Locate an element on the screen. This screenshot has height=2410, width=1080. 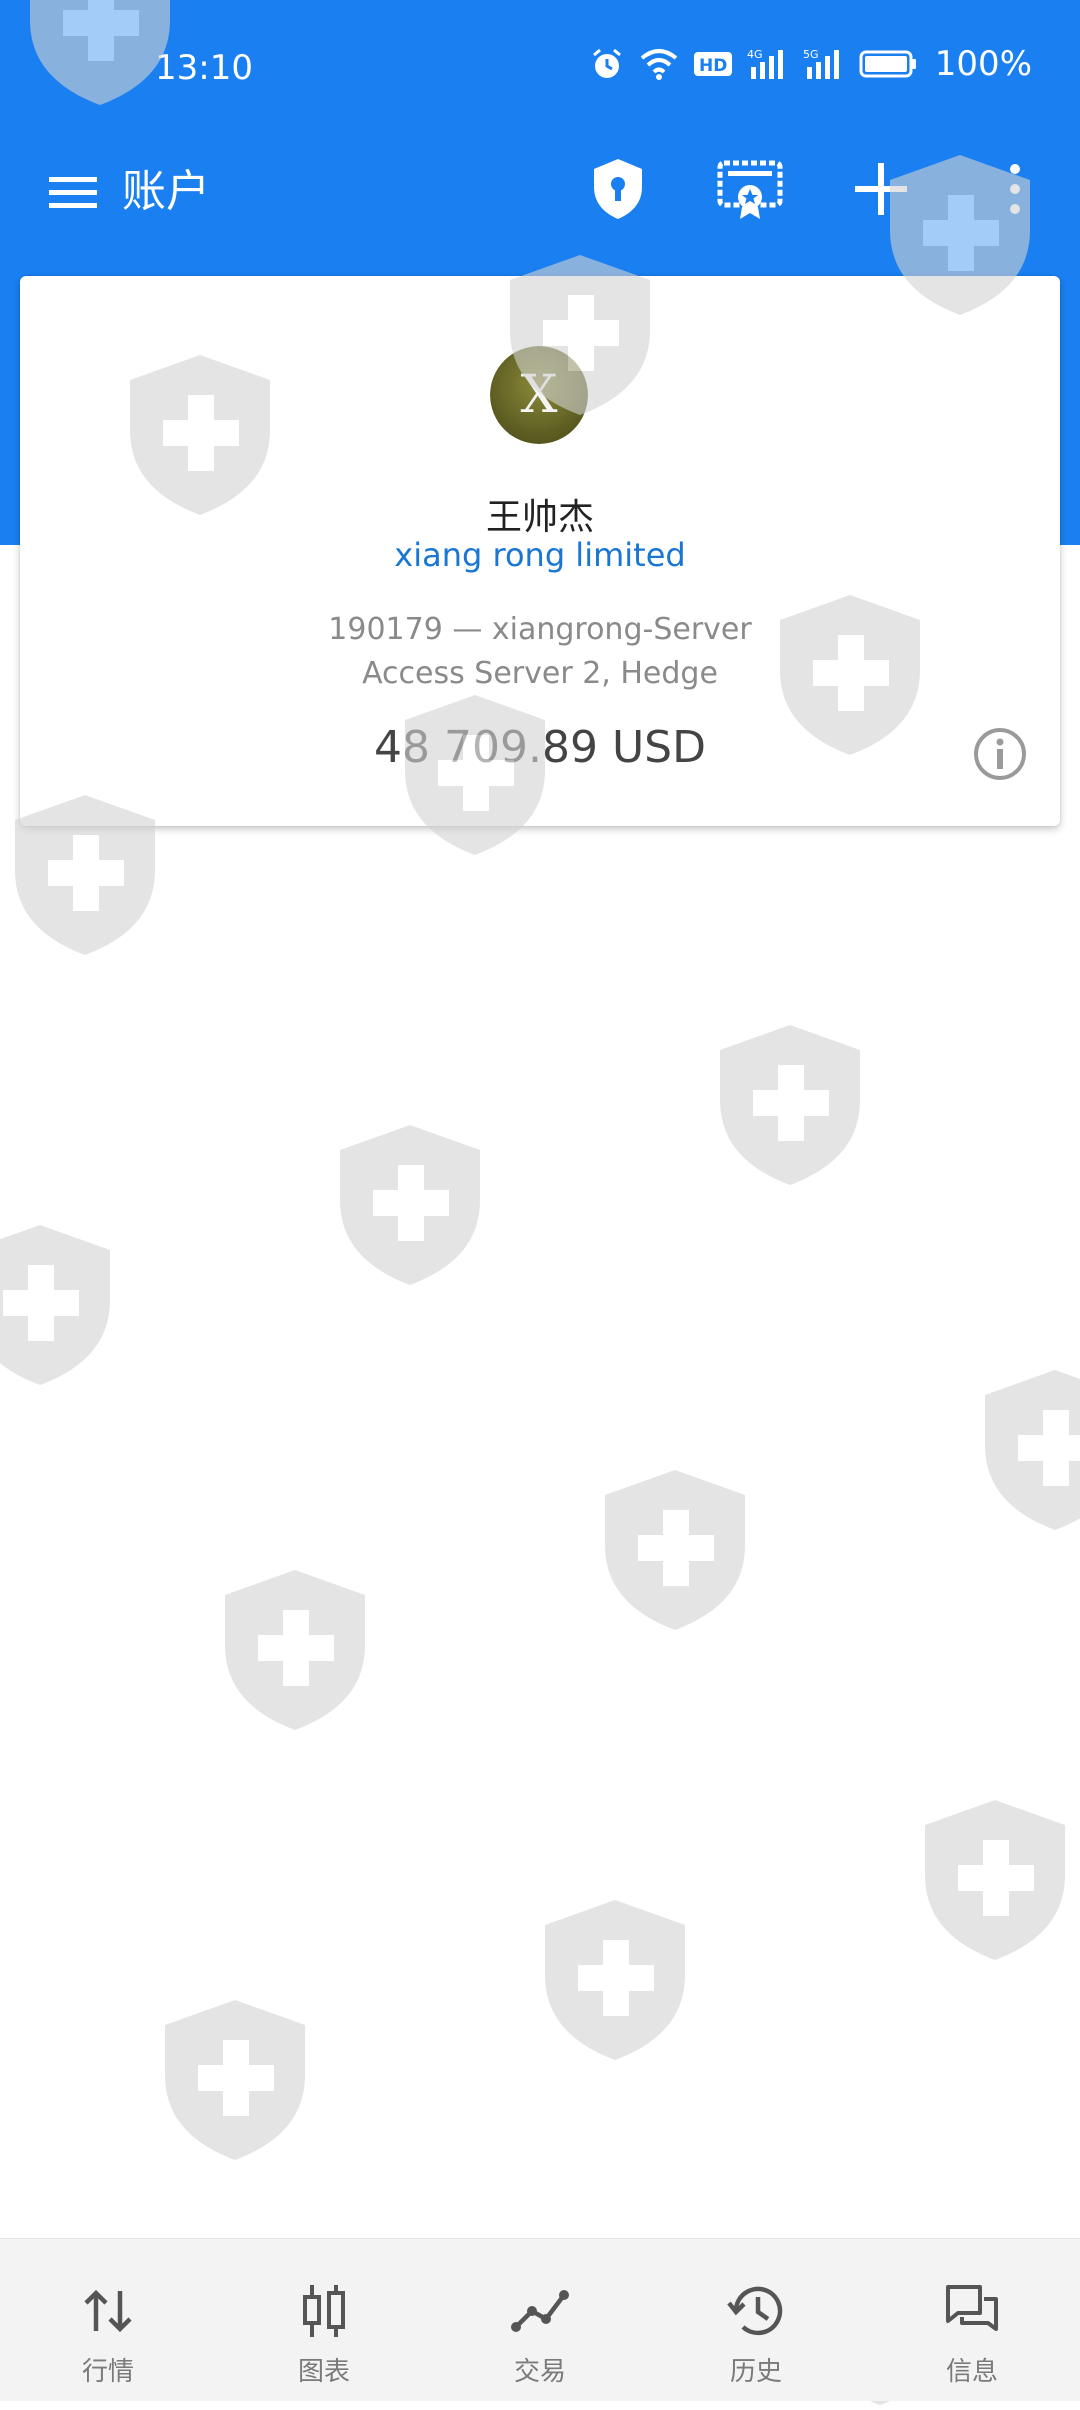
svg-text: 5G is located at coordinates (811, 54).